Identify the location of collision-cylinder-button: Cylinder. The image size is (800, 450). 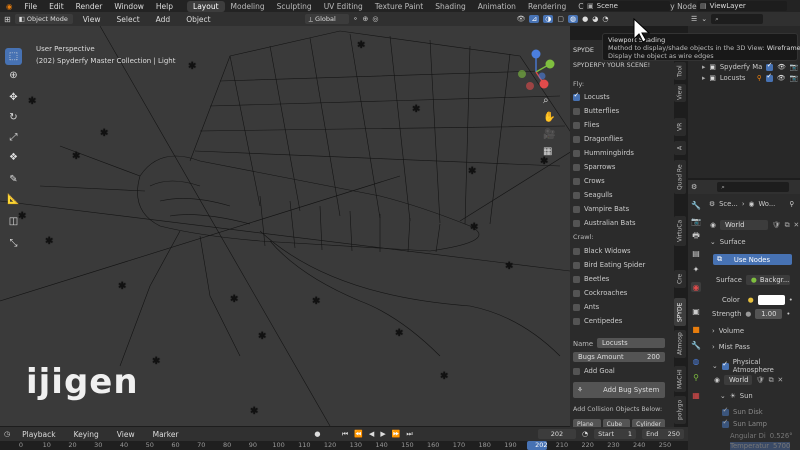
(648, 423).